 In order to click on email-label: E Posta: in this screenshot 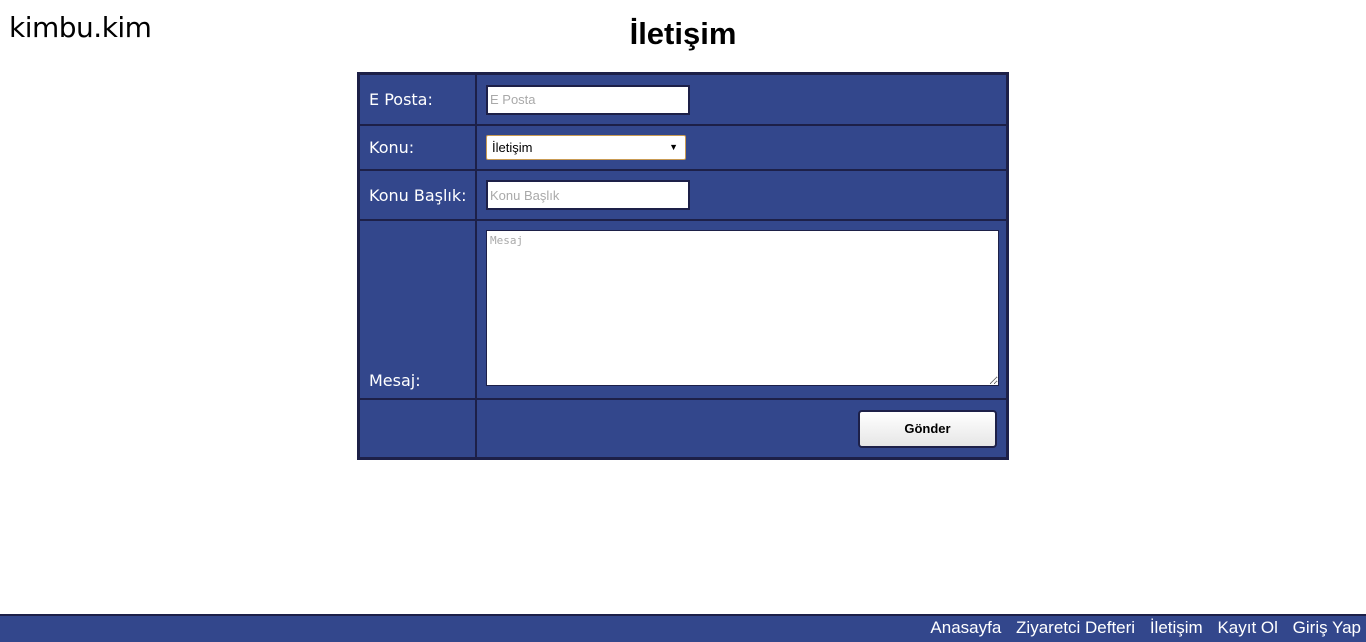, I will do `click(417, 99)`.